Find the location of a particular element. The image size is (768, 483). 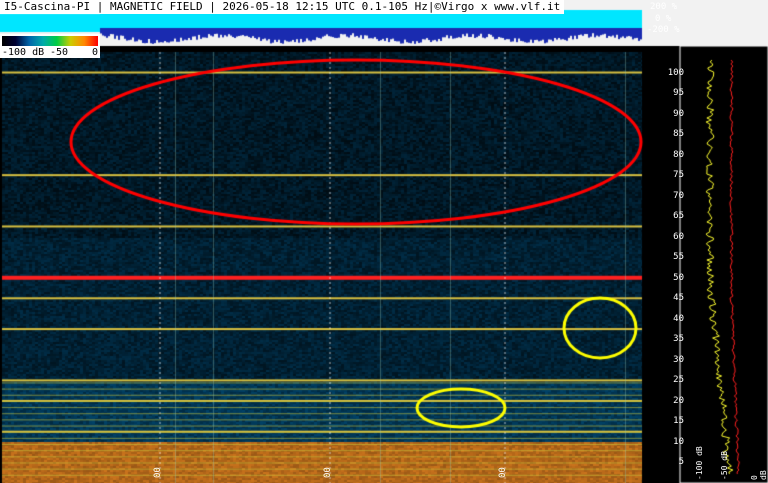

y-tick-label: 90 is located at coordinates (678, 114).